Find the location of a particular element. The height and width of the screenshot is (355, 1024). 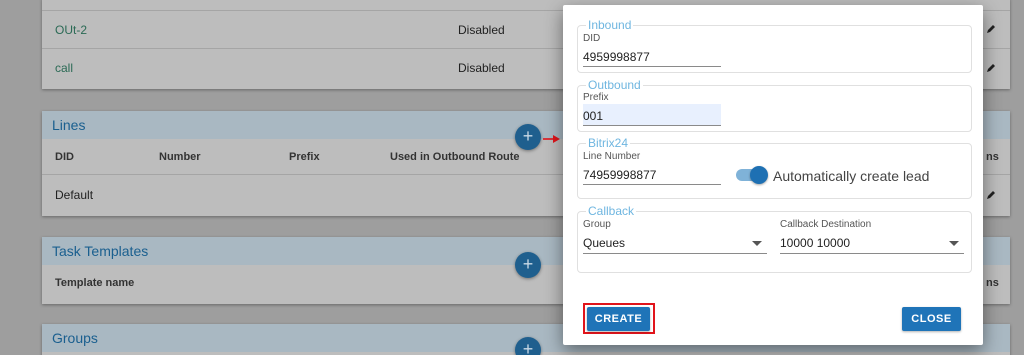

col-number: Number is located at coordinates (180, 157).